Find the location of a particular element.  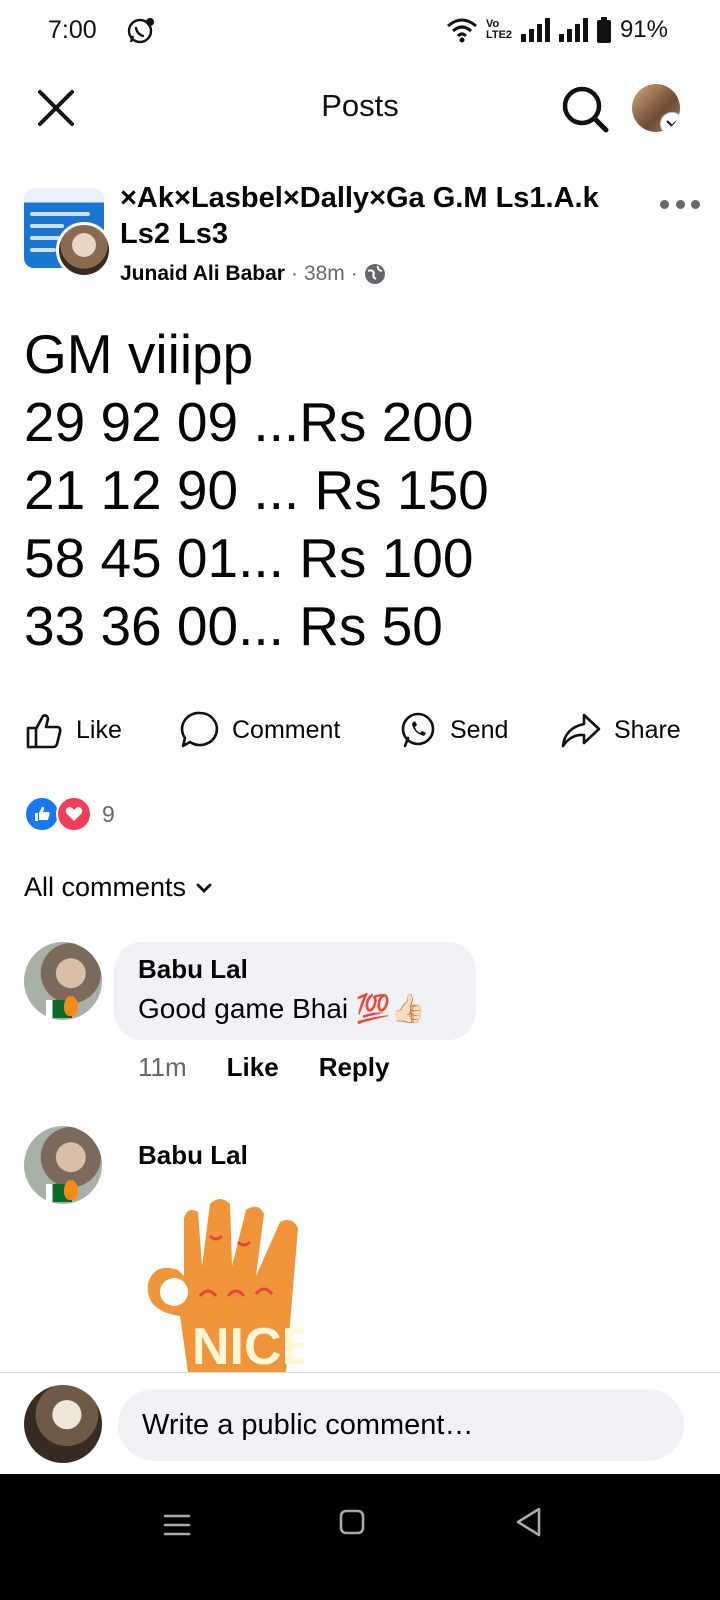

post-line: GM viiipp is located at coordinates (139, 354).